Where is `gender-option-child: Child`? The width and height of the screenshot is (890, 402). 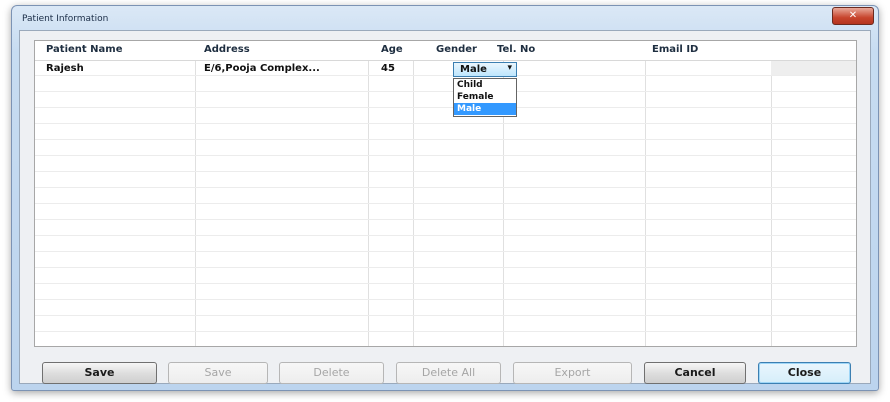 gender-option-child: Child is located at coordinates (485, 85).